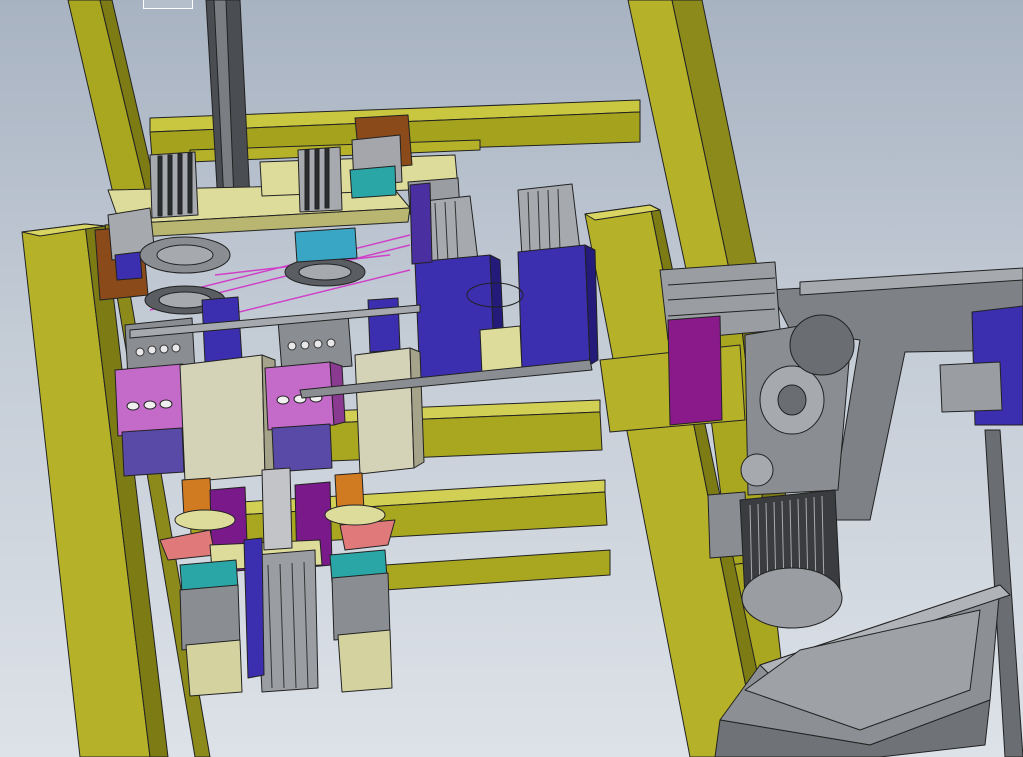 The width and height of the screenshot is (1023, 757). What do you see at coordinates (504, 282) in the screenshot?
I see `blue-cylinders` at bounding box center [504, 282].